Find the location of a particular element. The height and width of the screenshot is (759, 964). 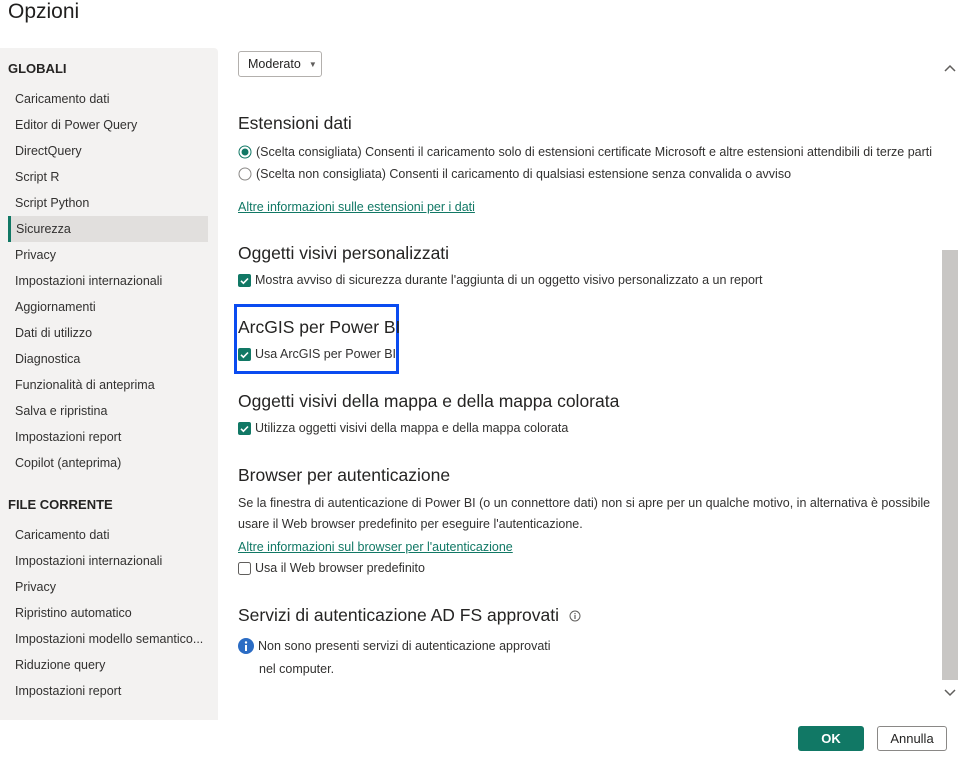

section-heading-extensions: Estensioni dati is located at coordinates (295, 123).